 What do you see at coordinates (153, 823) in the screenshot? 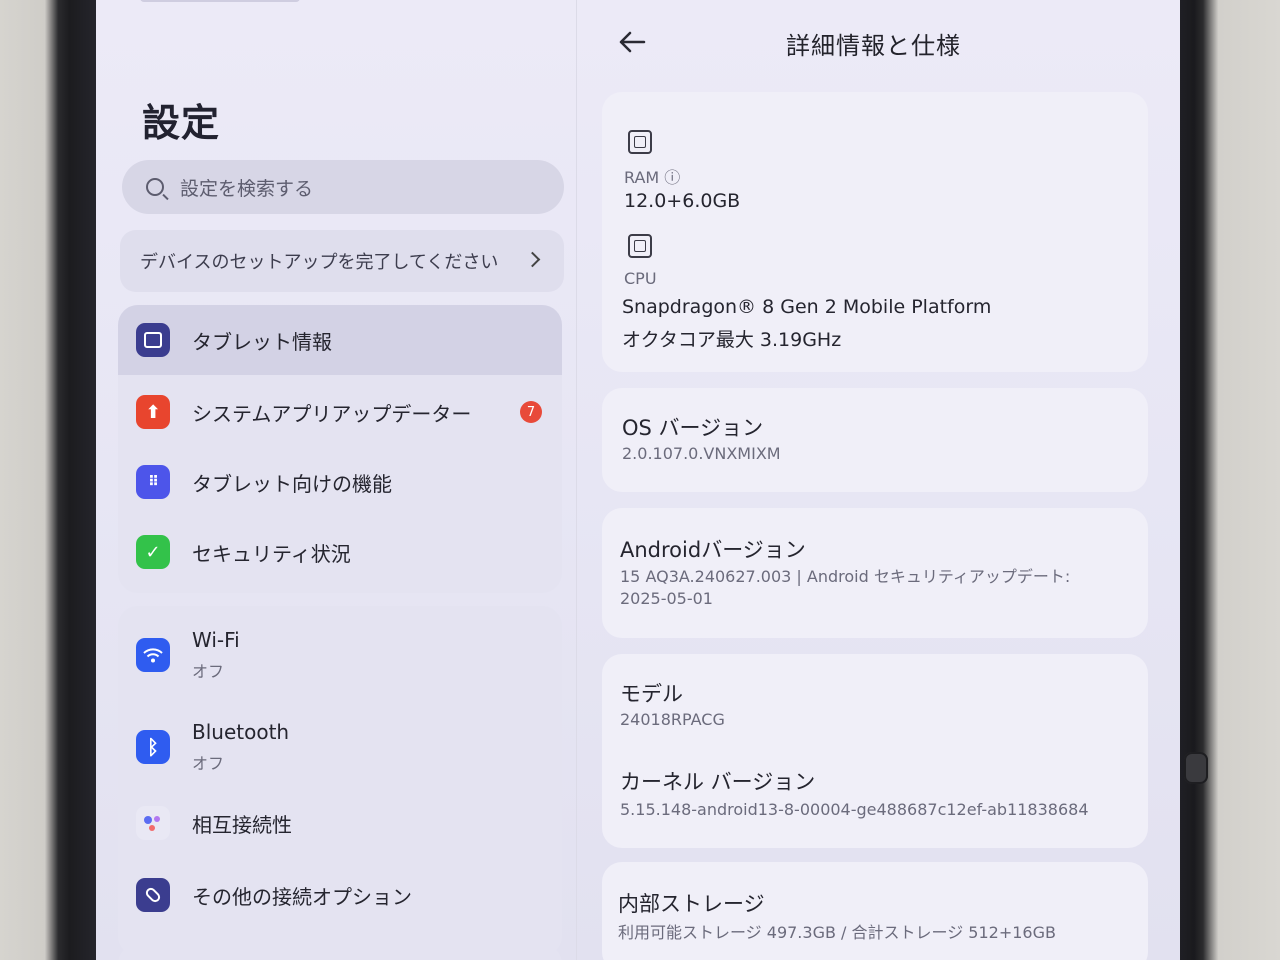
I see `interconnect-dots-icon` at bounding box center [153, 823].